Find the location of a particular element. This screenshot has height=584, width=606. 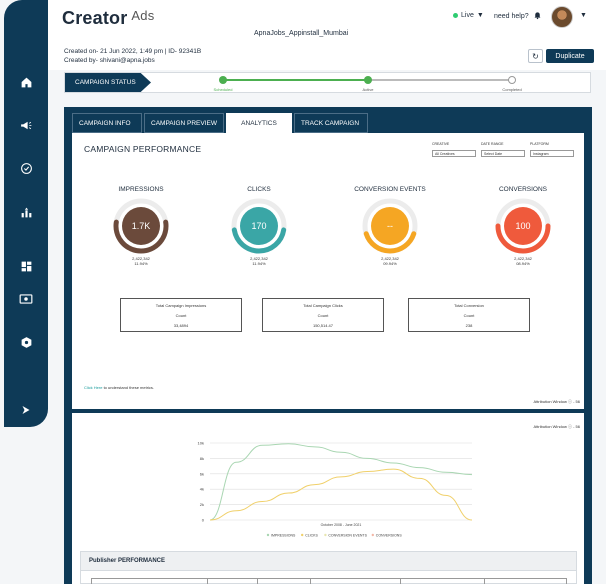

kpi-title: Total Campaign Impressions is located at coordinates (181, 305).